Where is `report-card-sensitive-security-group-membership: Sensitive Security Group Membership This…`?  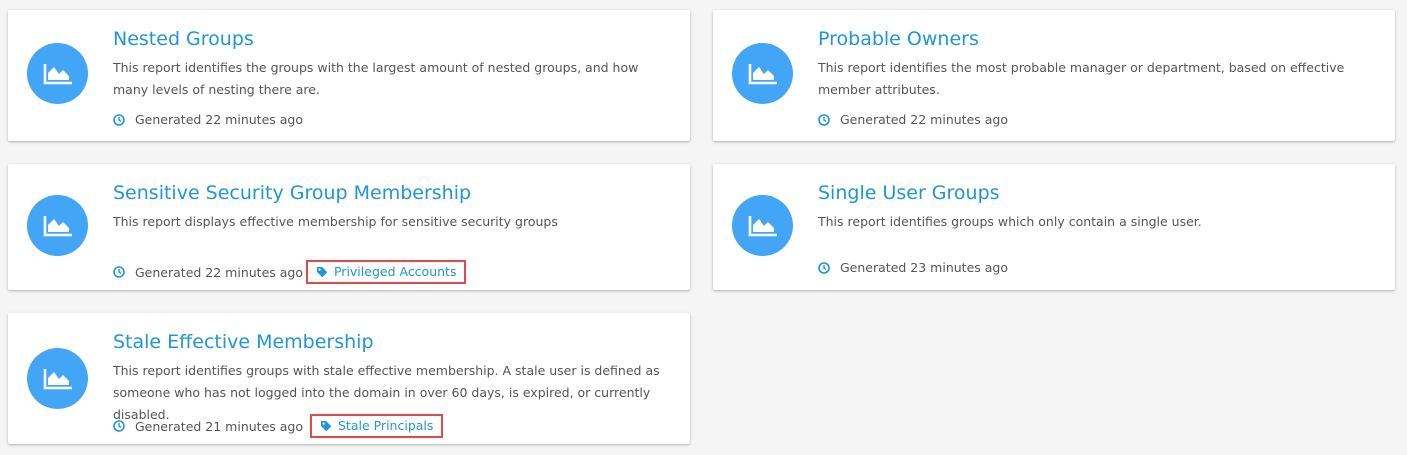 report-card-sensitive-security-group-membership: Sensitive Security Group Membership This… is located at coordinates (349, 227).